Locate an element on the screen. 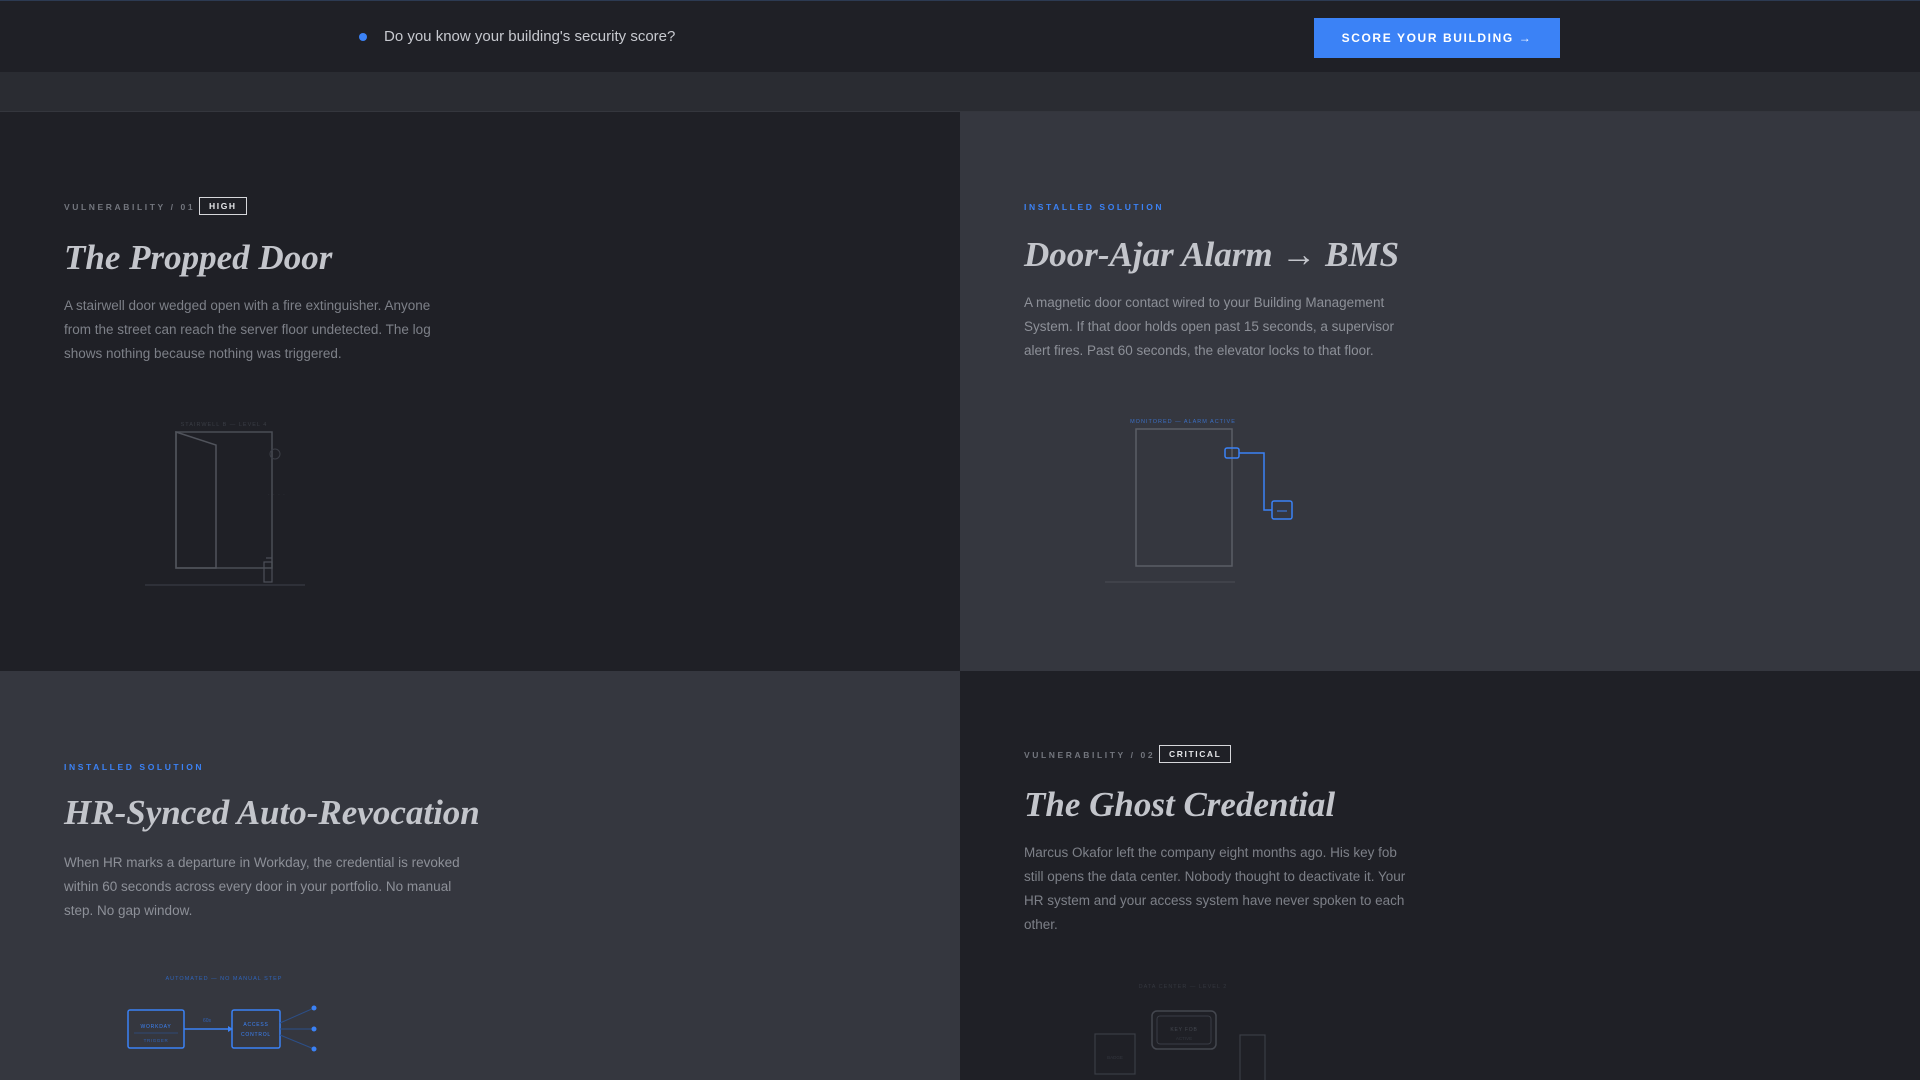 This screenshot has height=1080, width=1920. card-title: The Ghost Credential is located at coordinates (1180, 804).